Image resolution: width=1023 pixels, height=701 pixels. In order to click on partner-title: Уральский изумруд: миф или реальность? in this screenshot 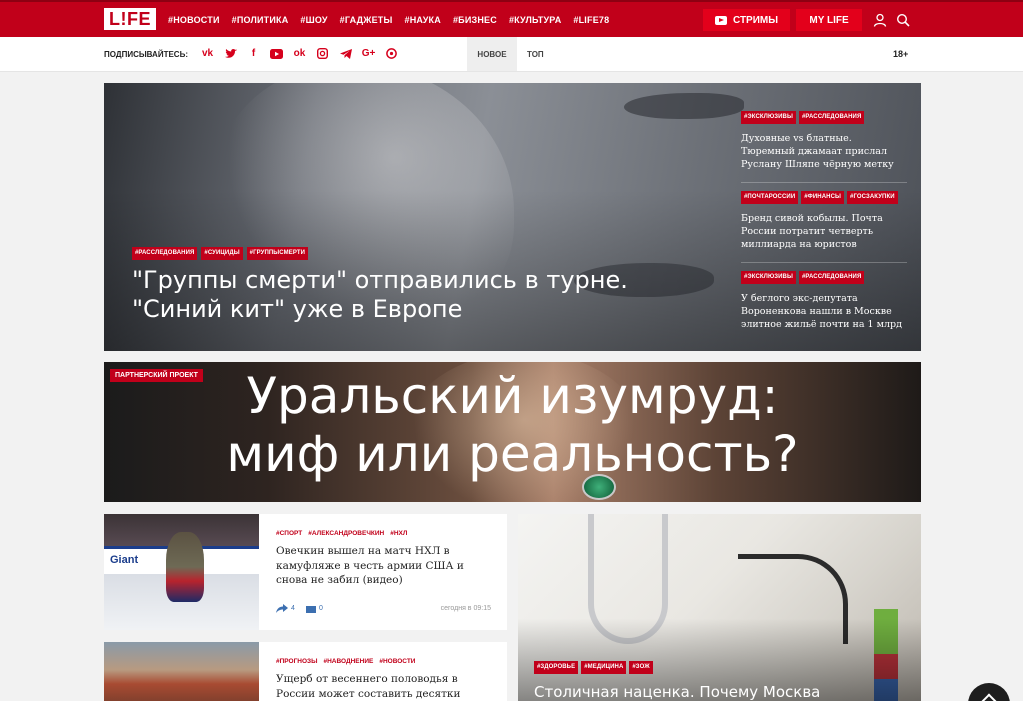, I will do `click(512, 425)`.